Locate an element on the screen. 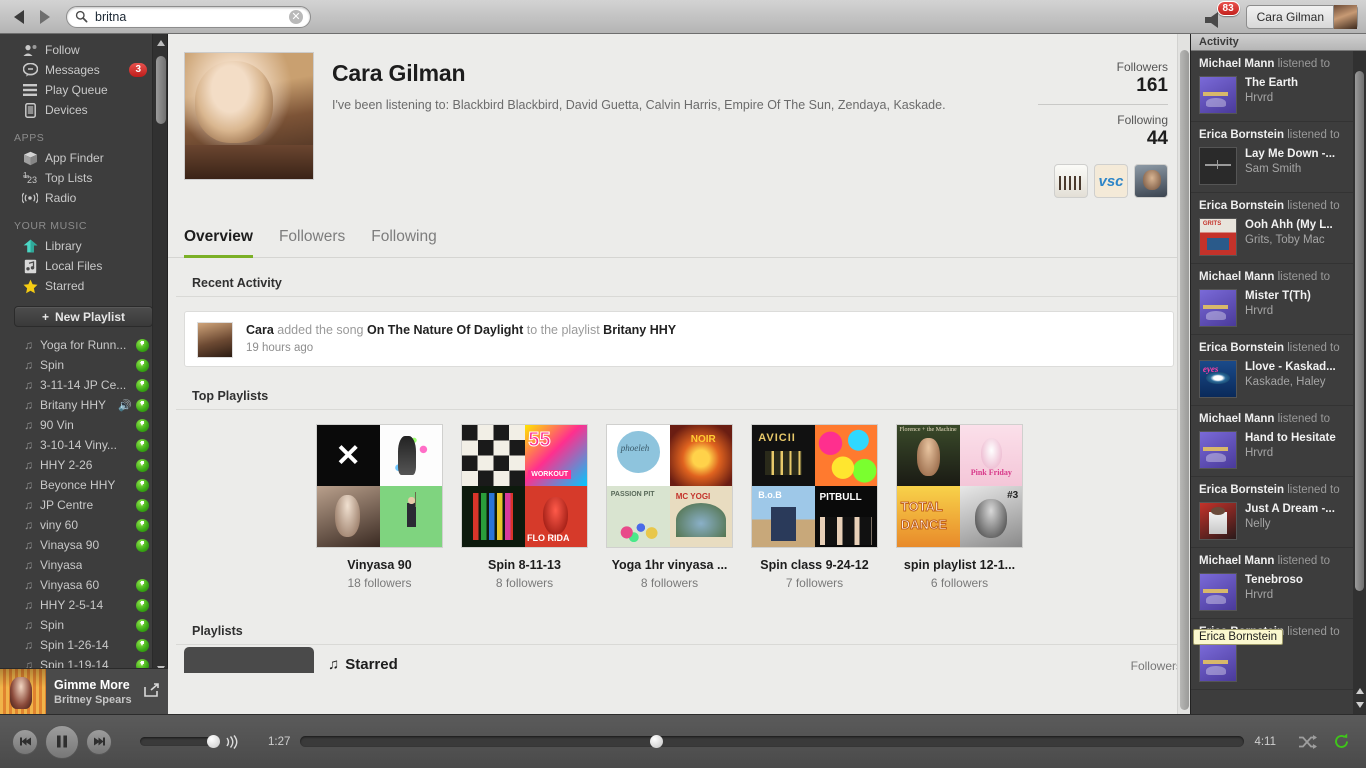 The image size is (1366, 768). follower-avatar-group-photo is located at coordinates (1071, 181).